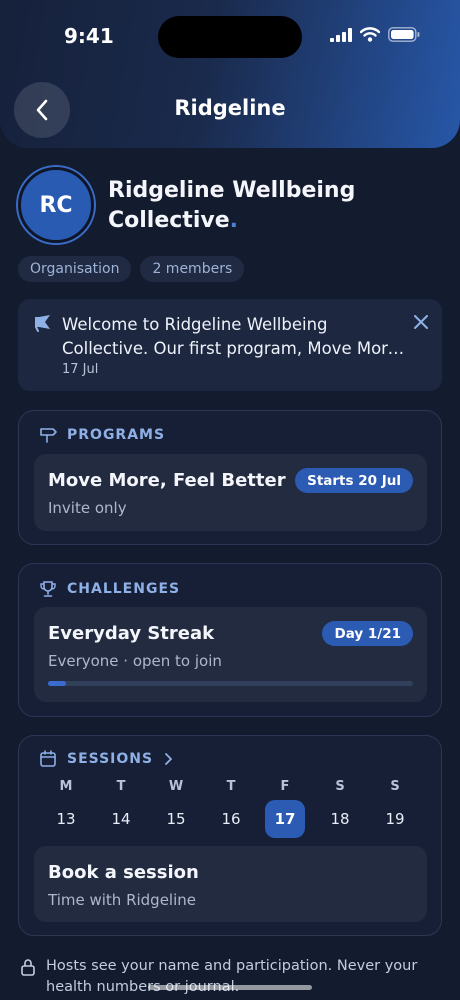 The image size is (460, 1000). I want to click on calendar-day-sun: S 19, so click(395, 808).